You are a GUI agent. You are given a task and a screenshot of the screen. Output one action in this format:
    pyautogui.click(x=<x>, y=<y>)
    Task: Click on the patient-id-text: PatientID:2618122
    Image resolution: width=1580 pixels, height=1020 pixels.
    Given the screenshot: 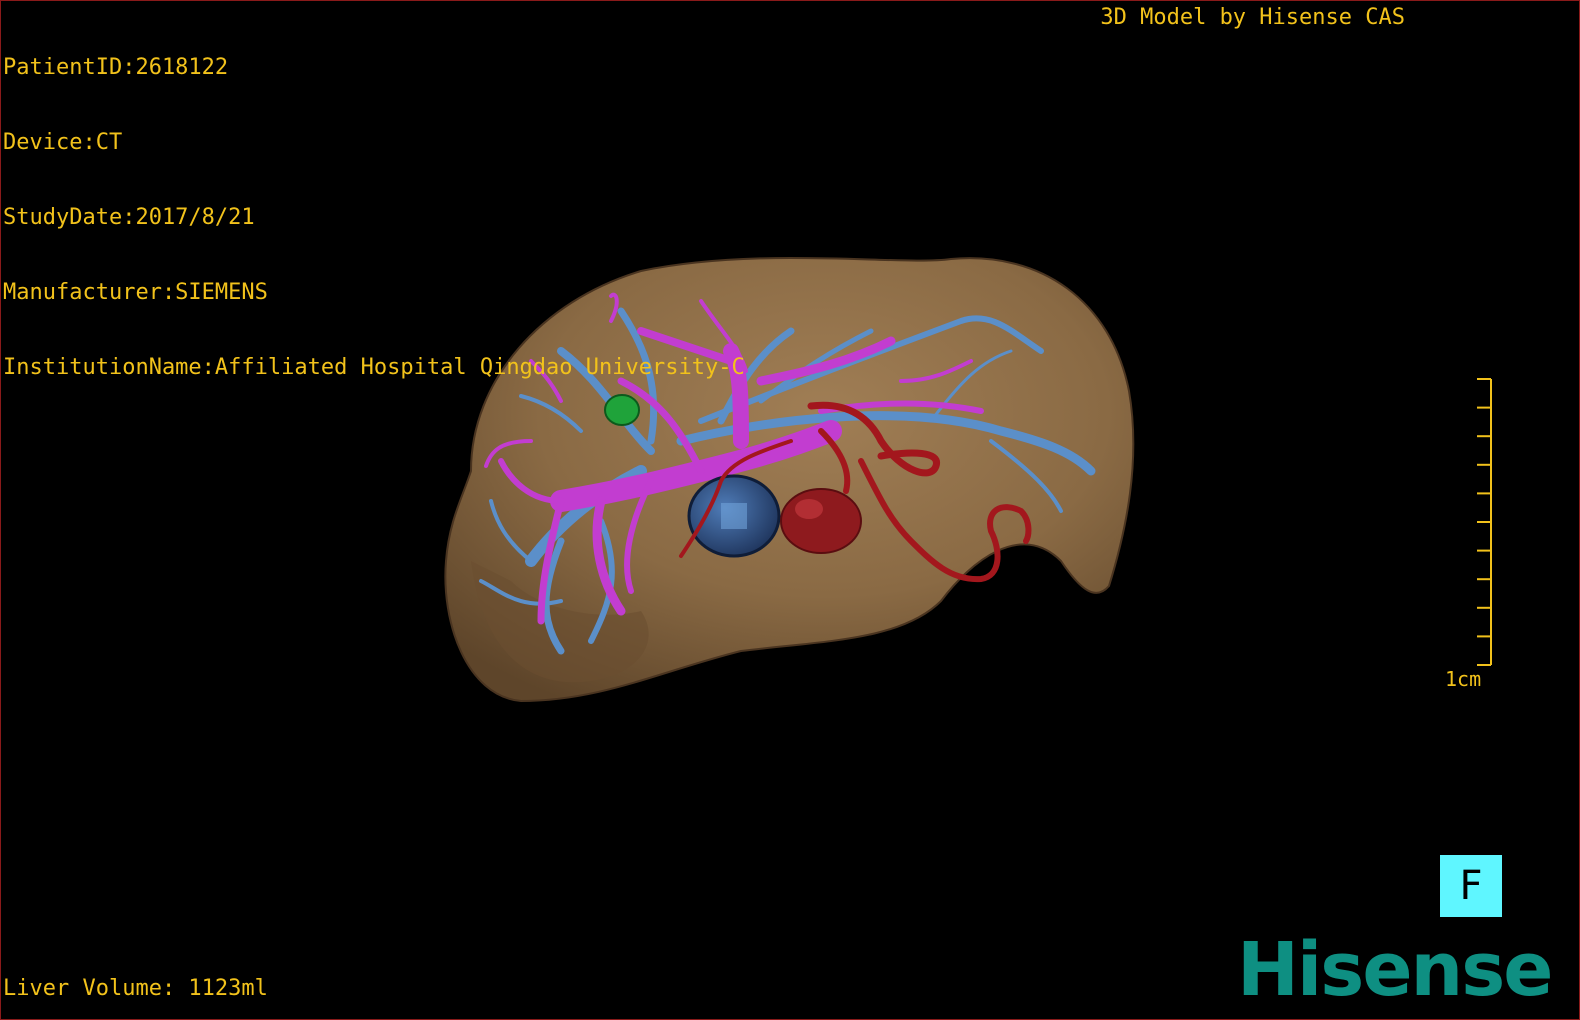 What is the action you would take?
    pyautogui.click(x=116, y=67)
    